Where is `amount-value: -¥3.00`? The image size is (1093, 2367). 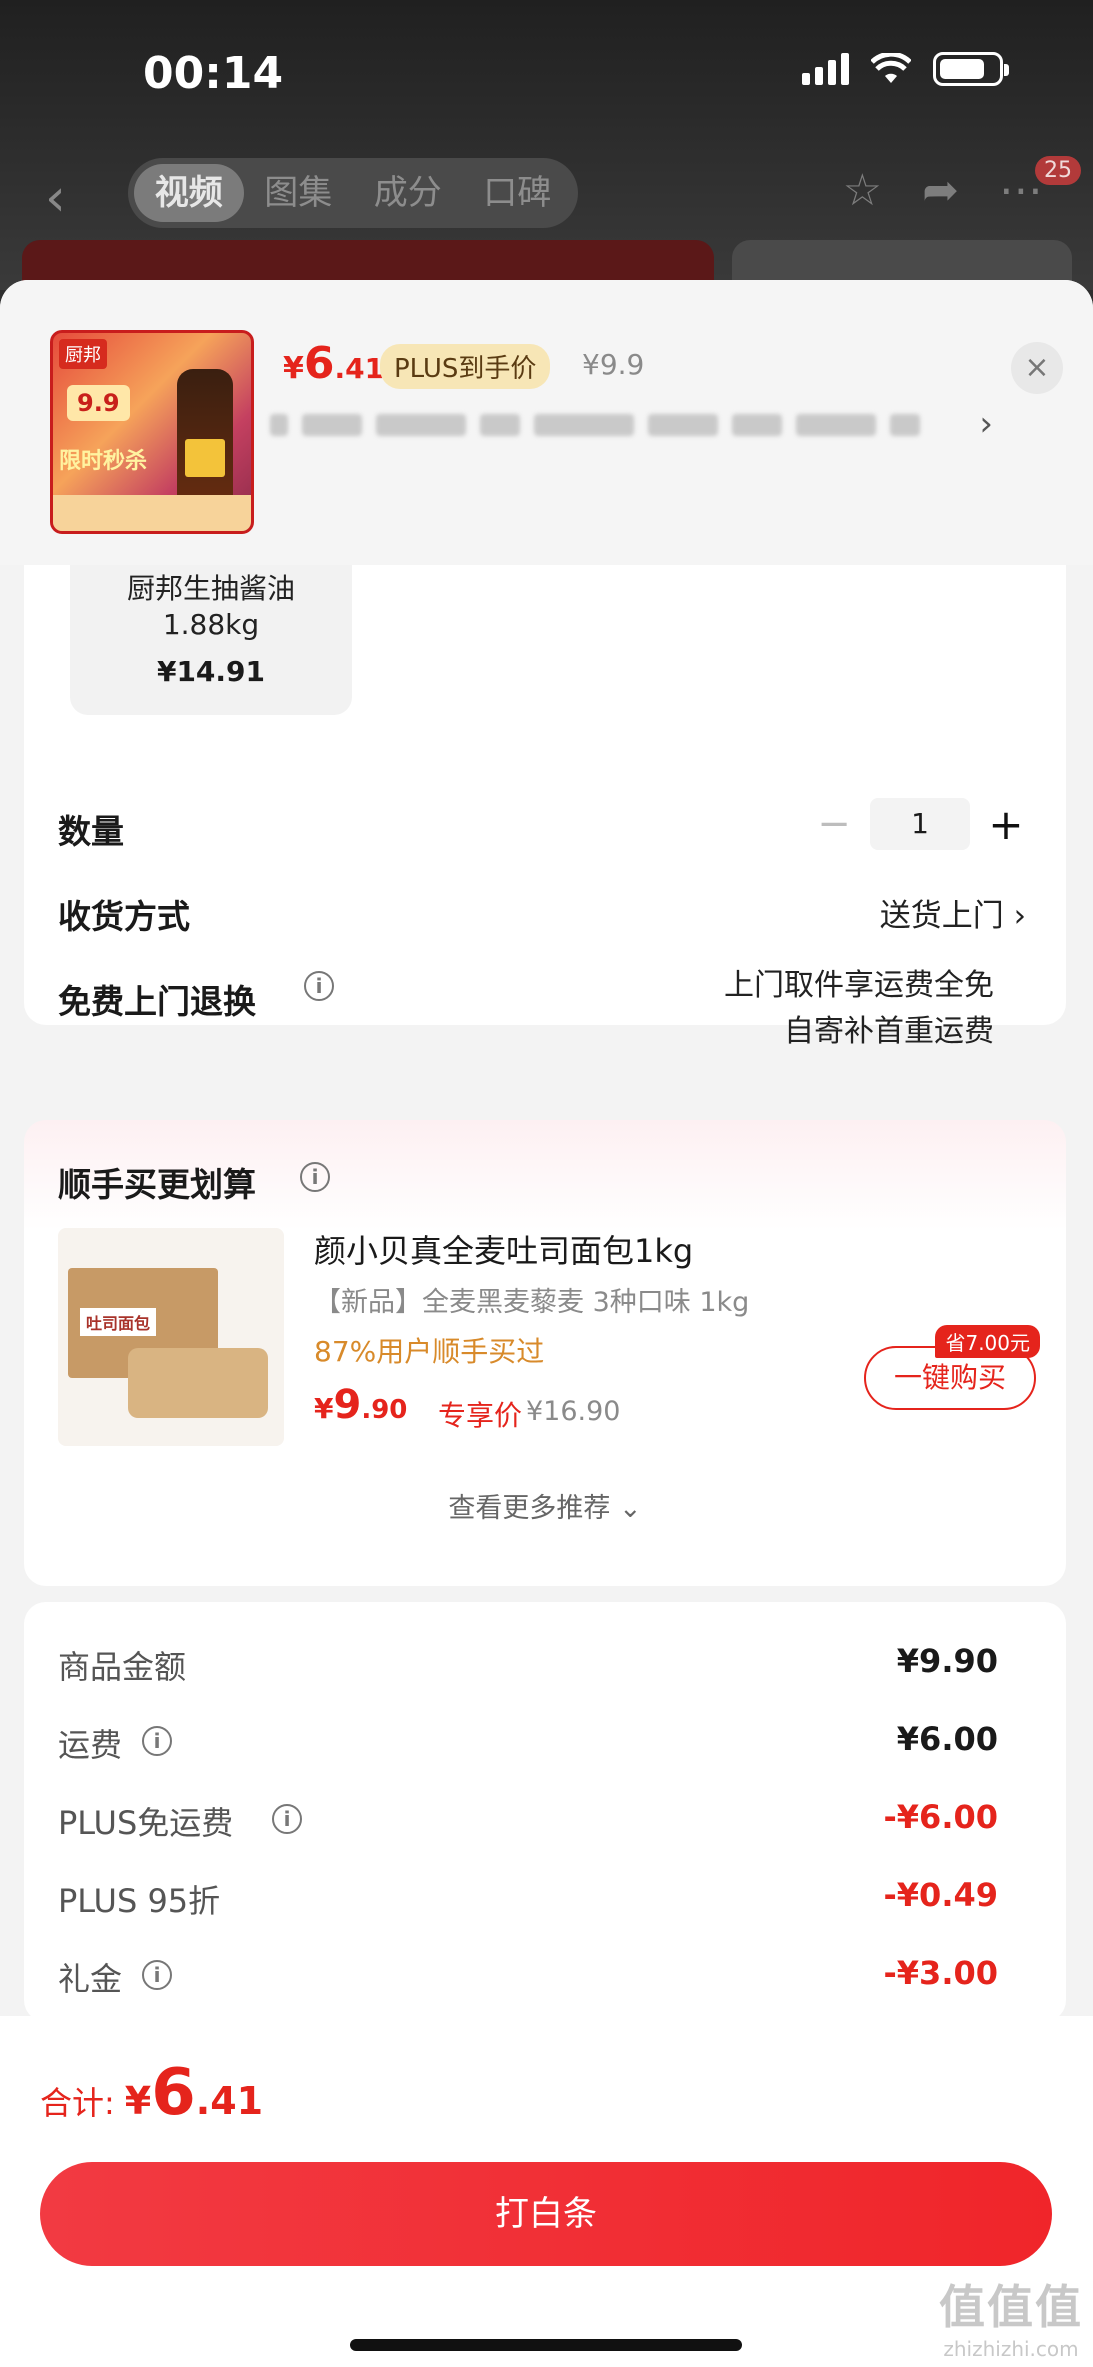 amount-value: -¥3.00 is located at coordinates (941, 1973).